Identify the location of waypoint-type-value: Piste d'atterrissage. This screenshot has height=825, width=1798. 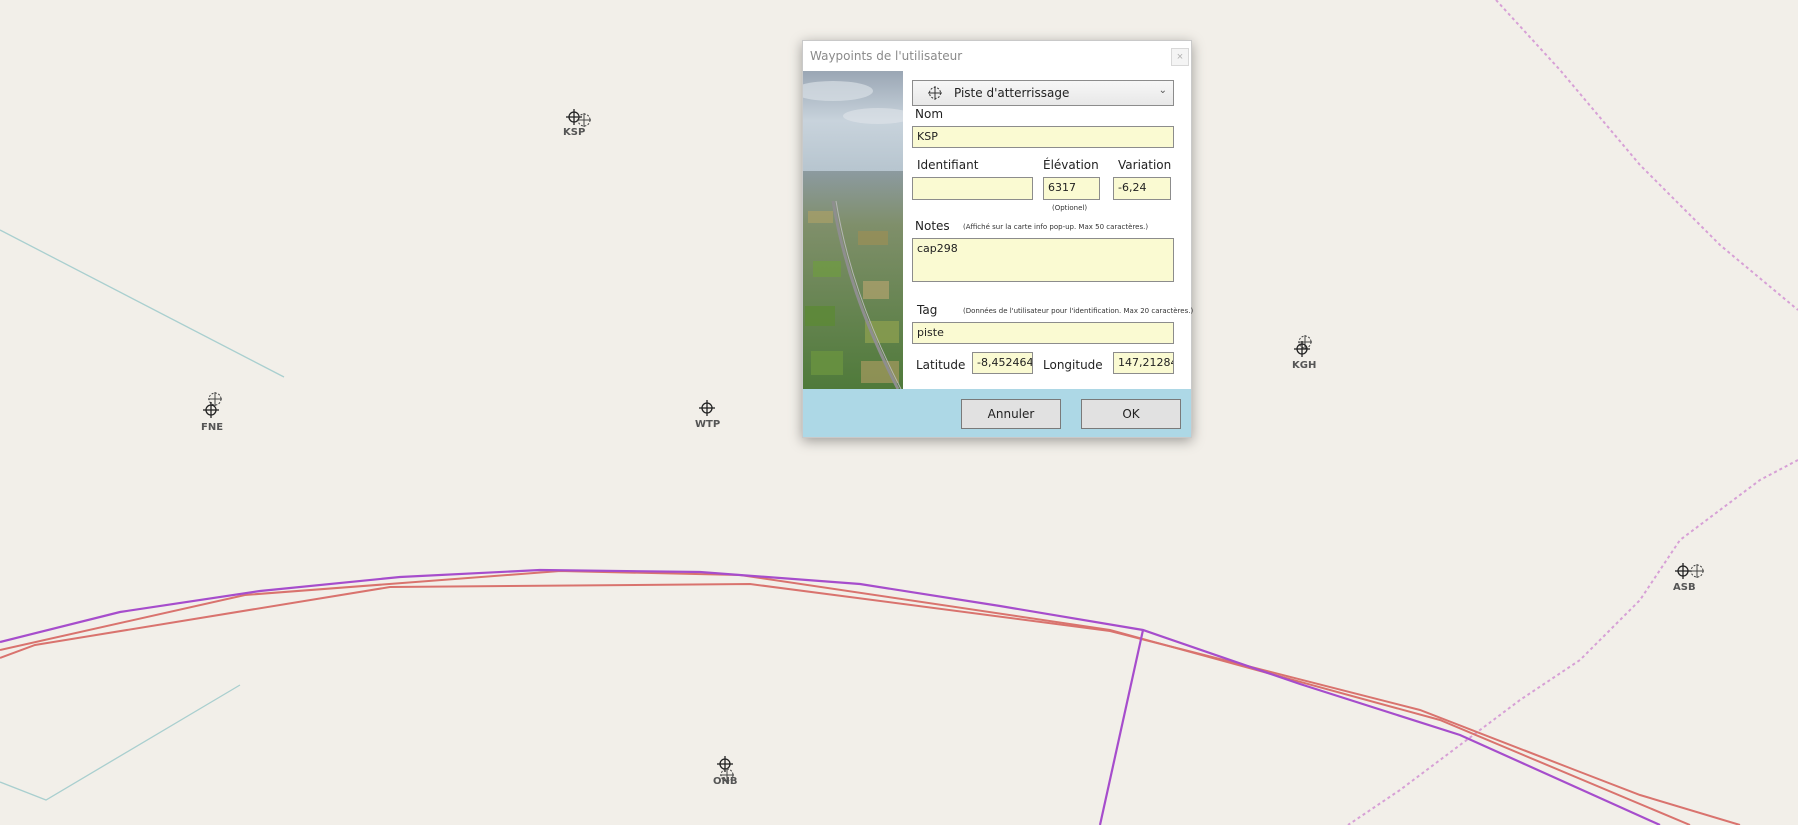
(1012, 93).